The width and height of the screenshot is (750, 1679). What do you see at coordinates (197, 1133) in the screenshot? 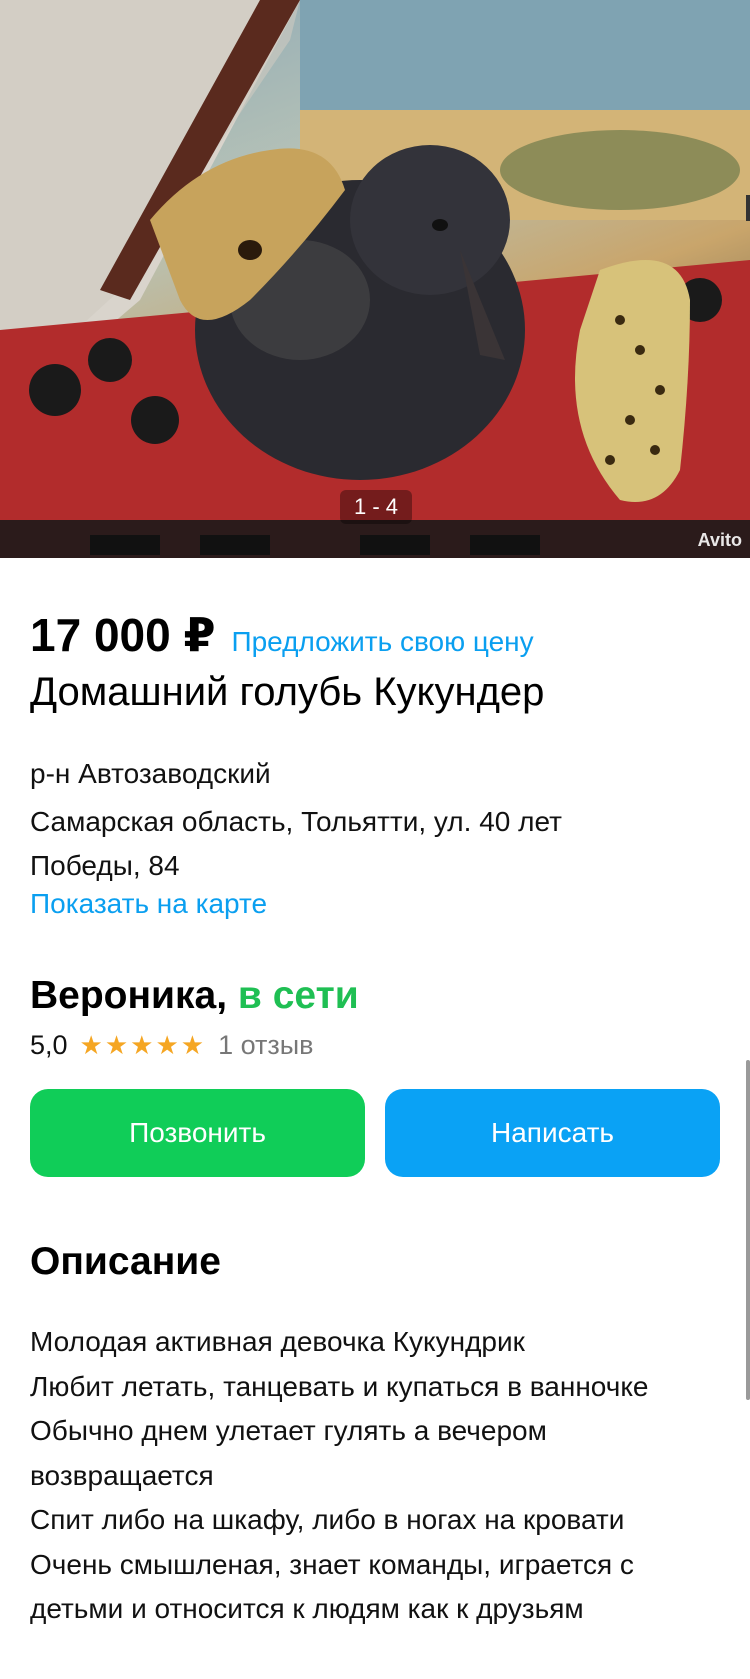
I see `call-button: Позвонить` at bounding box center [197, 1133].